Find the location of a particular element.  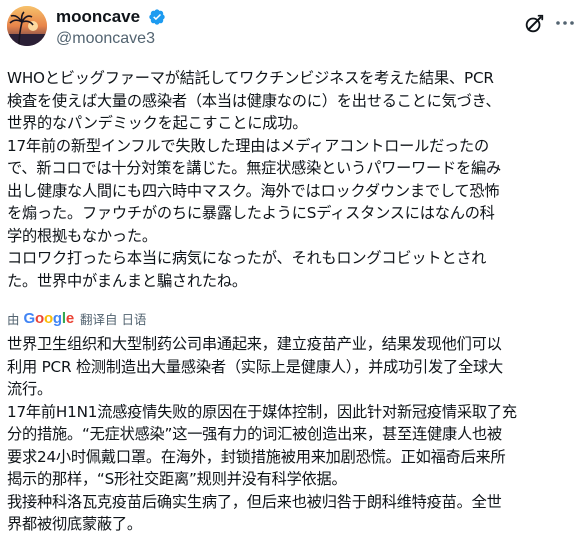

tweet-text-line: 検査を使えば大量の感染者（本当は健康なのに）を出せることに気づき、 is located at coordinates (254, 100).